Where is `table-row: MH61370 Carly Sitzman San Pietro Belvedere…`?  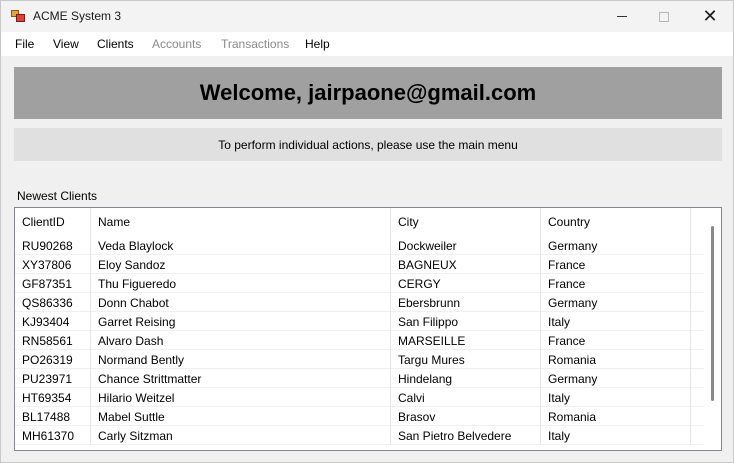 table-row: MH61370 Carly Sitzman San Pietro Belvedere… is located at coordinates (360, 435).